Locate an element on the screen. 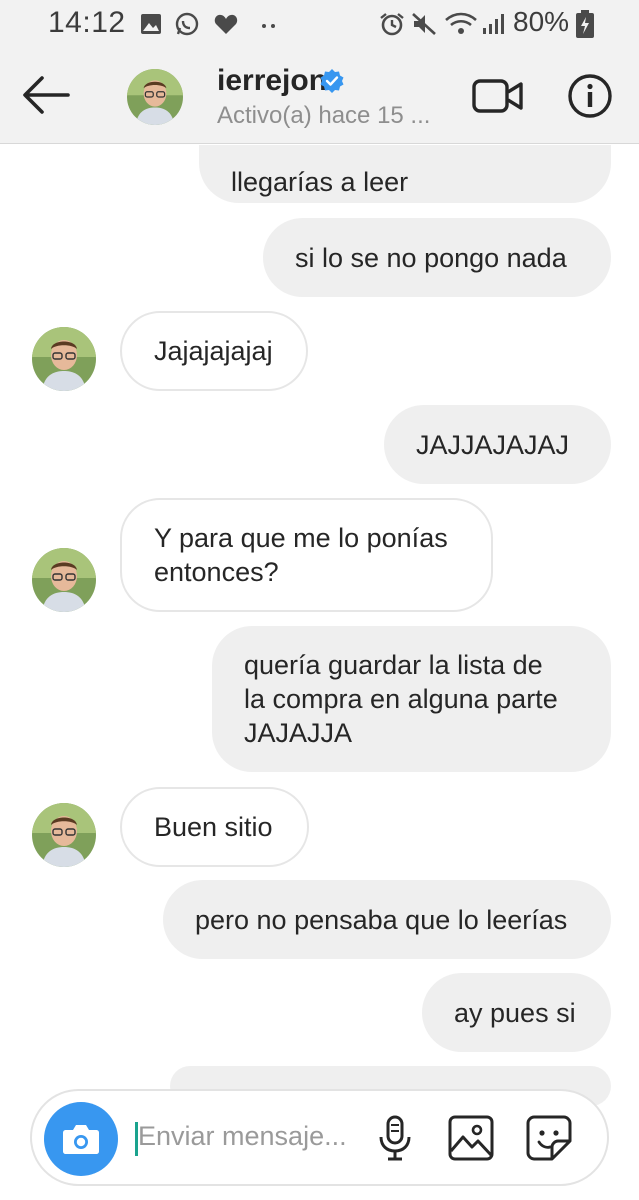 Image resolution: width=639 pixels, height=1200 pixels. message-received: llegarías a leer is located at coordinates (405, 174).